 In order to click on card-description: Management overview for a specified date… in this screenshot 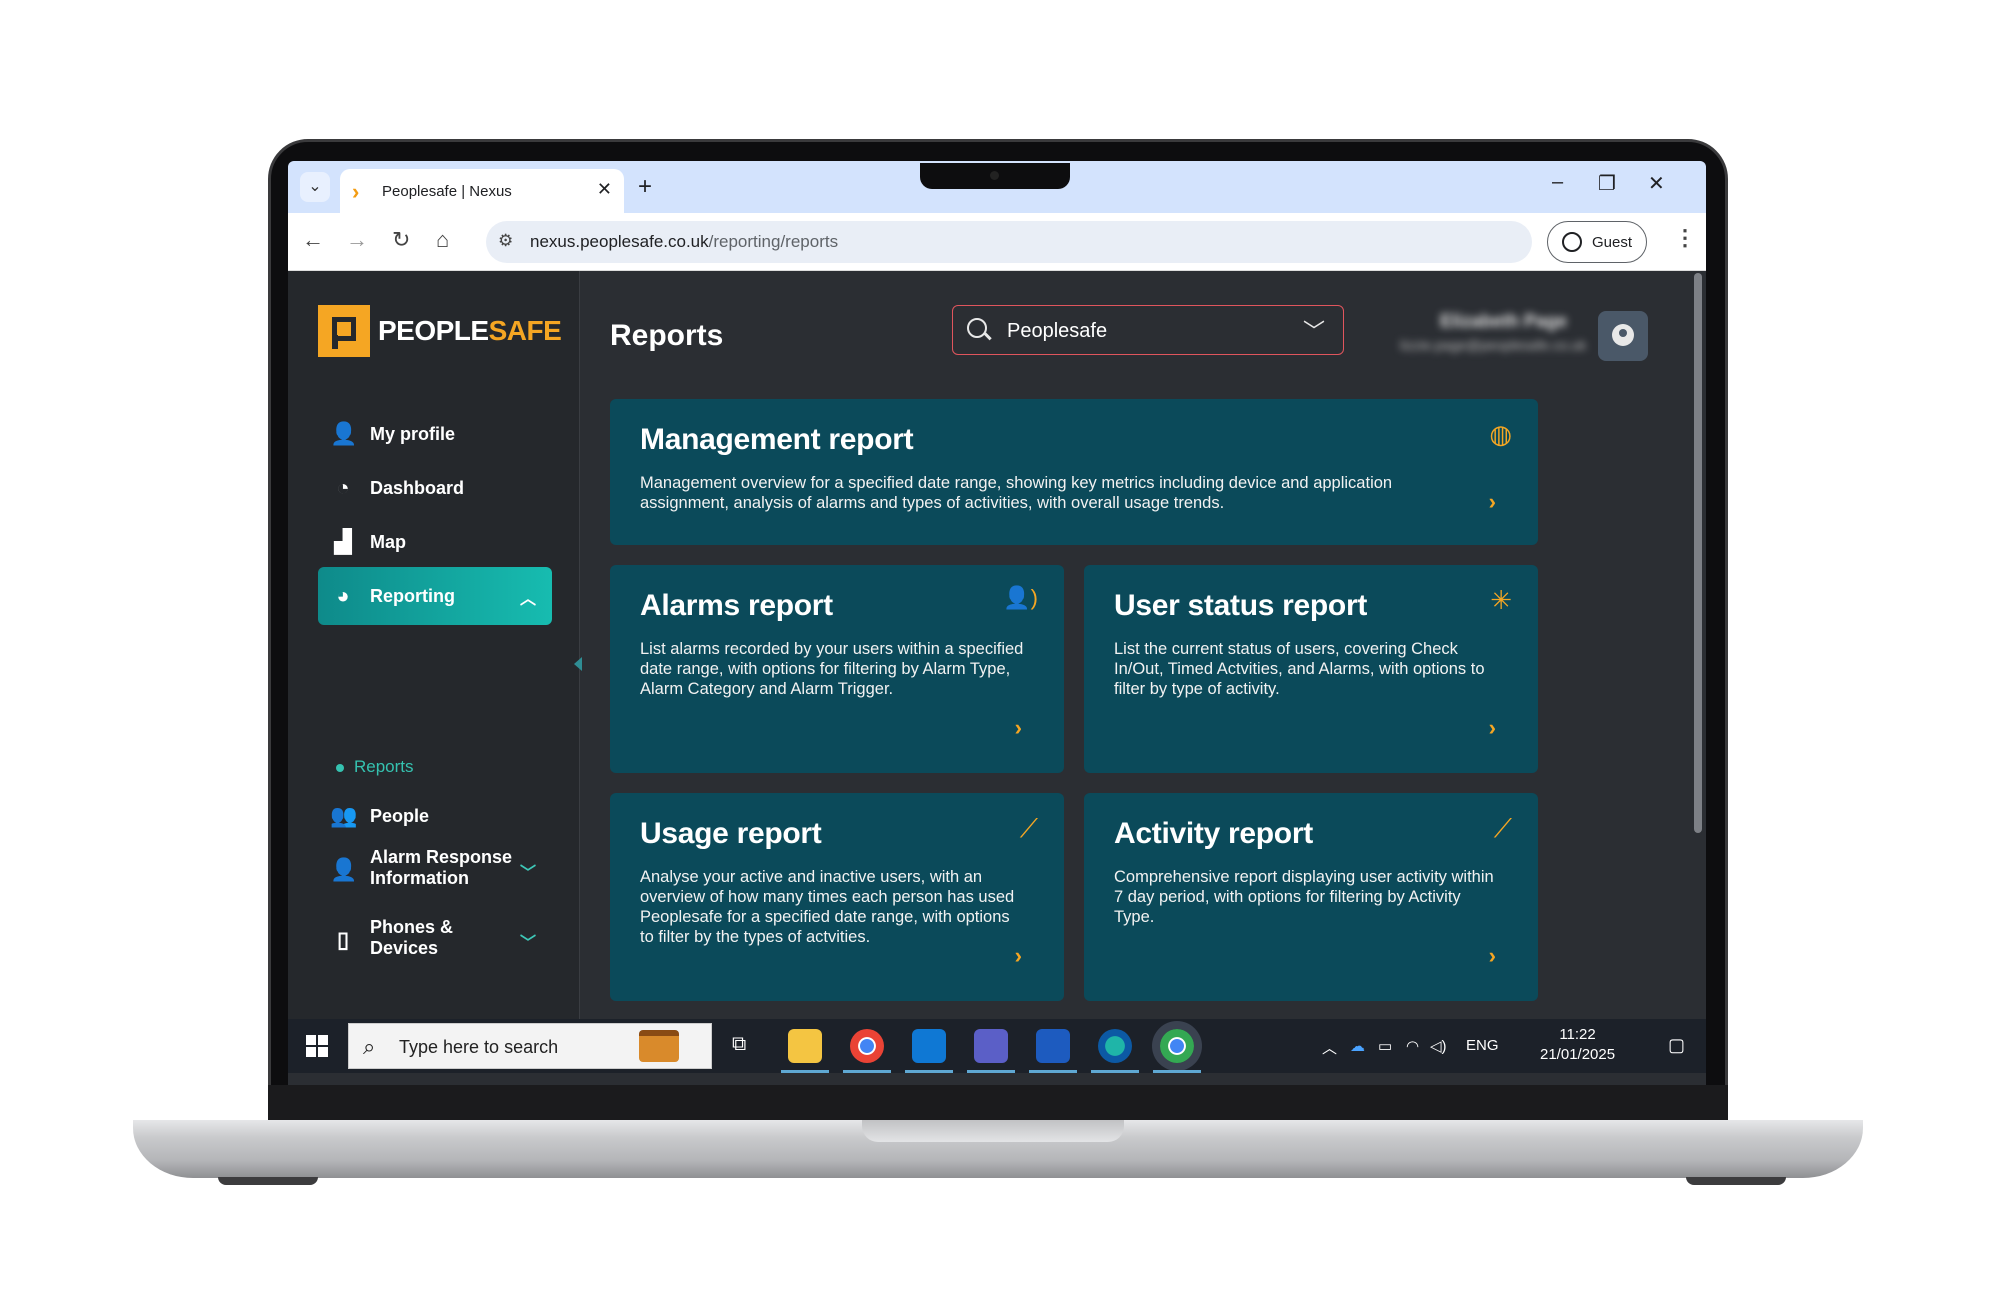, I will do `click(1016, 493)`.